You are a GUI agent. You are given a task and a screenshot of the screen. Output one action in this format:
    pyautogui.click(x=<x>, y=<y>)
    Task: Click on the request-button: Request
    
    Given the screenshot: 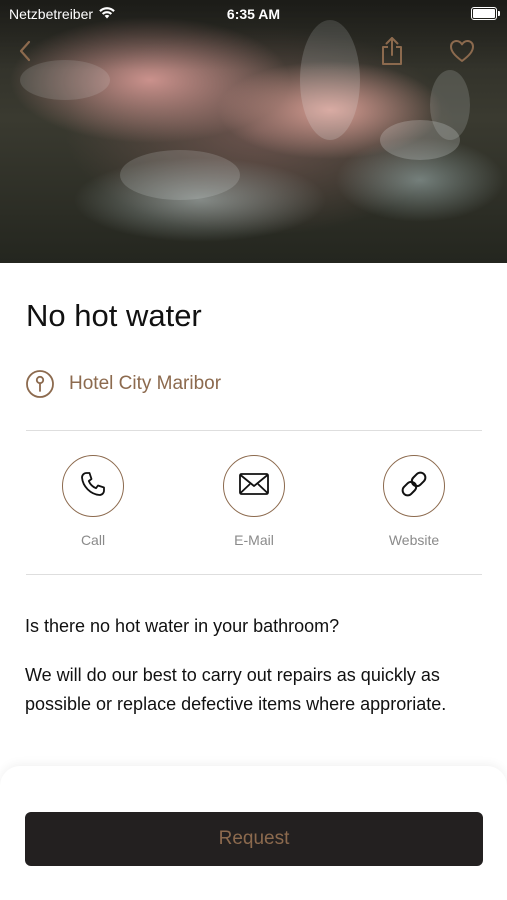 What is the action you would take?
    pyautogui.click(x=254, y=839)
    